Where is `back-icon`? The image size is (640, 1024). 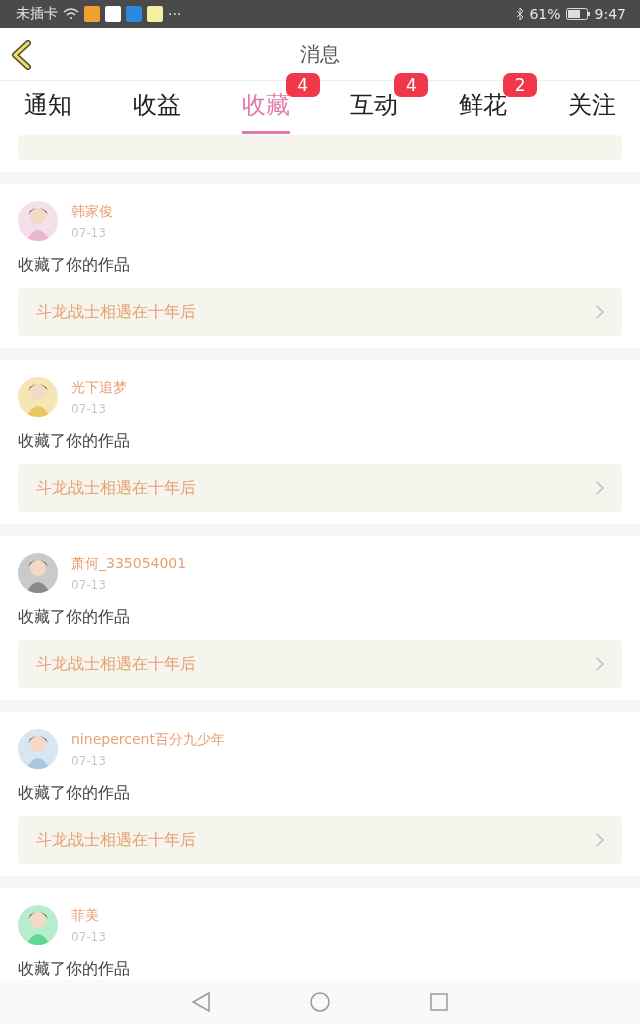
back-icon is located at coordinates (21, 55).